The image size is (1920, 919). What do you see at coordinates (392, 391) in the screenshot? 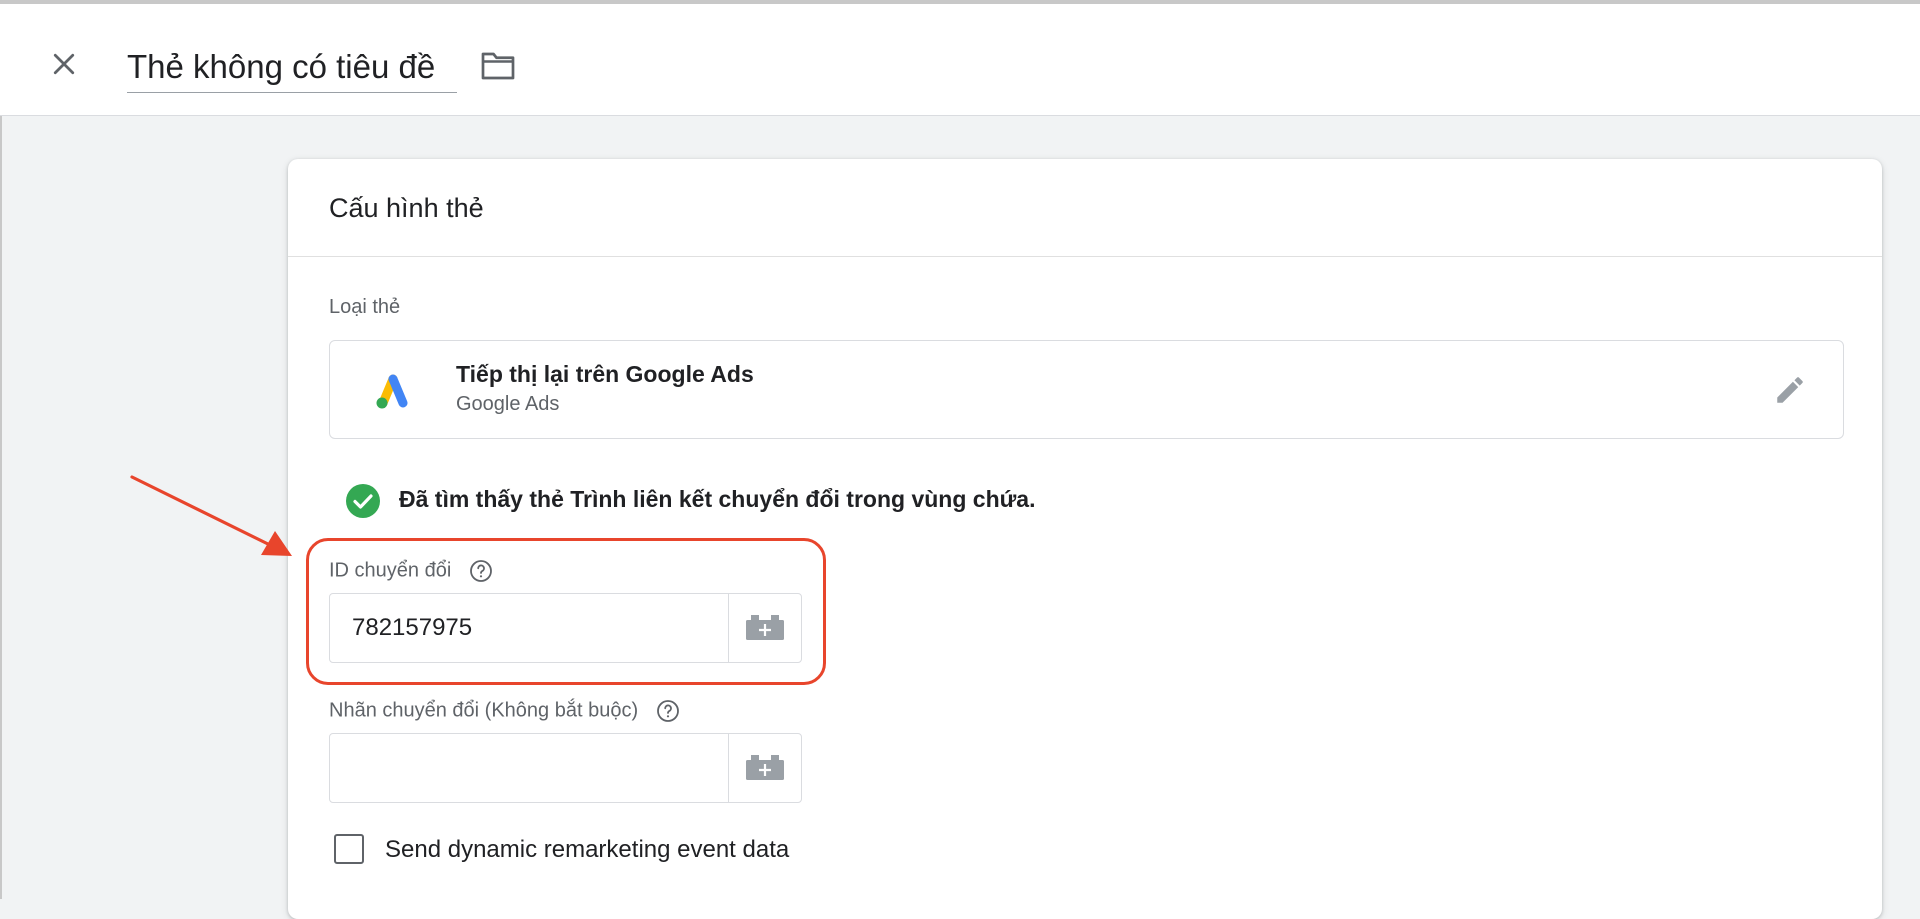
I see `google-ads-logo` at bounding box center [392, 391].